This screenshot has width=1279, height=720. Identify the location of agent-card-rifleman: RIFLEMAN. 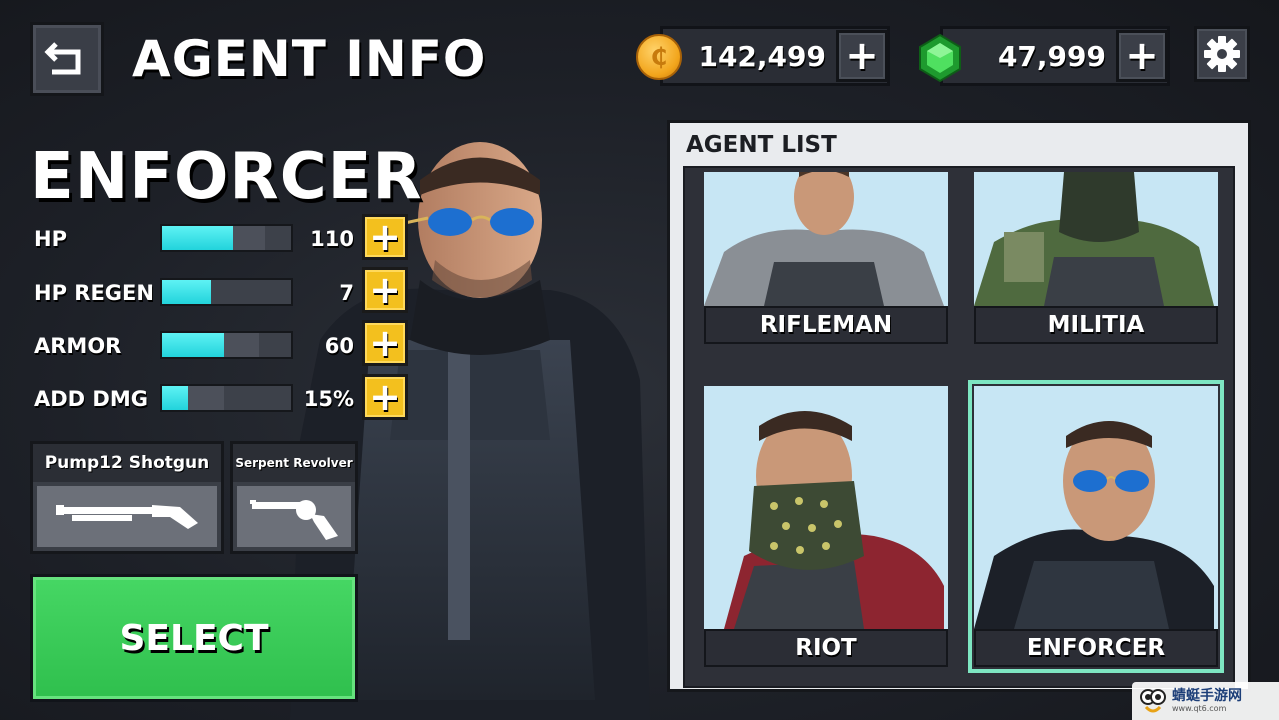
(826, 258).